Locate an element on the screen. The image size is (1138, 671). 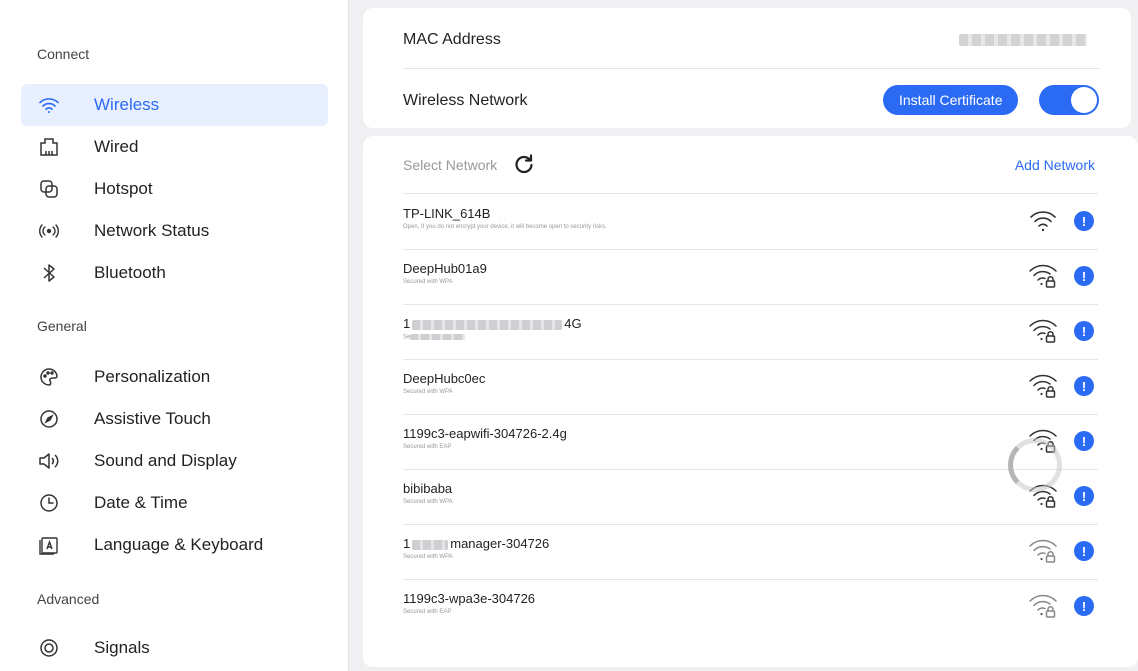
network-row: bibibaba Secured with WPA ! is located at coordinates (750, 496).